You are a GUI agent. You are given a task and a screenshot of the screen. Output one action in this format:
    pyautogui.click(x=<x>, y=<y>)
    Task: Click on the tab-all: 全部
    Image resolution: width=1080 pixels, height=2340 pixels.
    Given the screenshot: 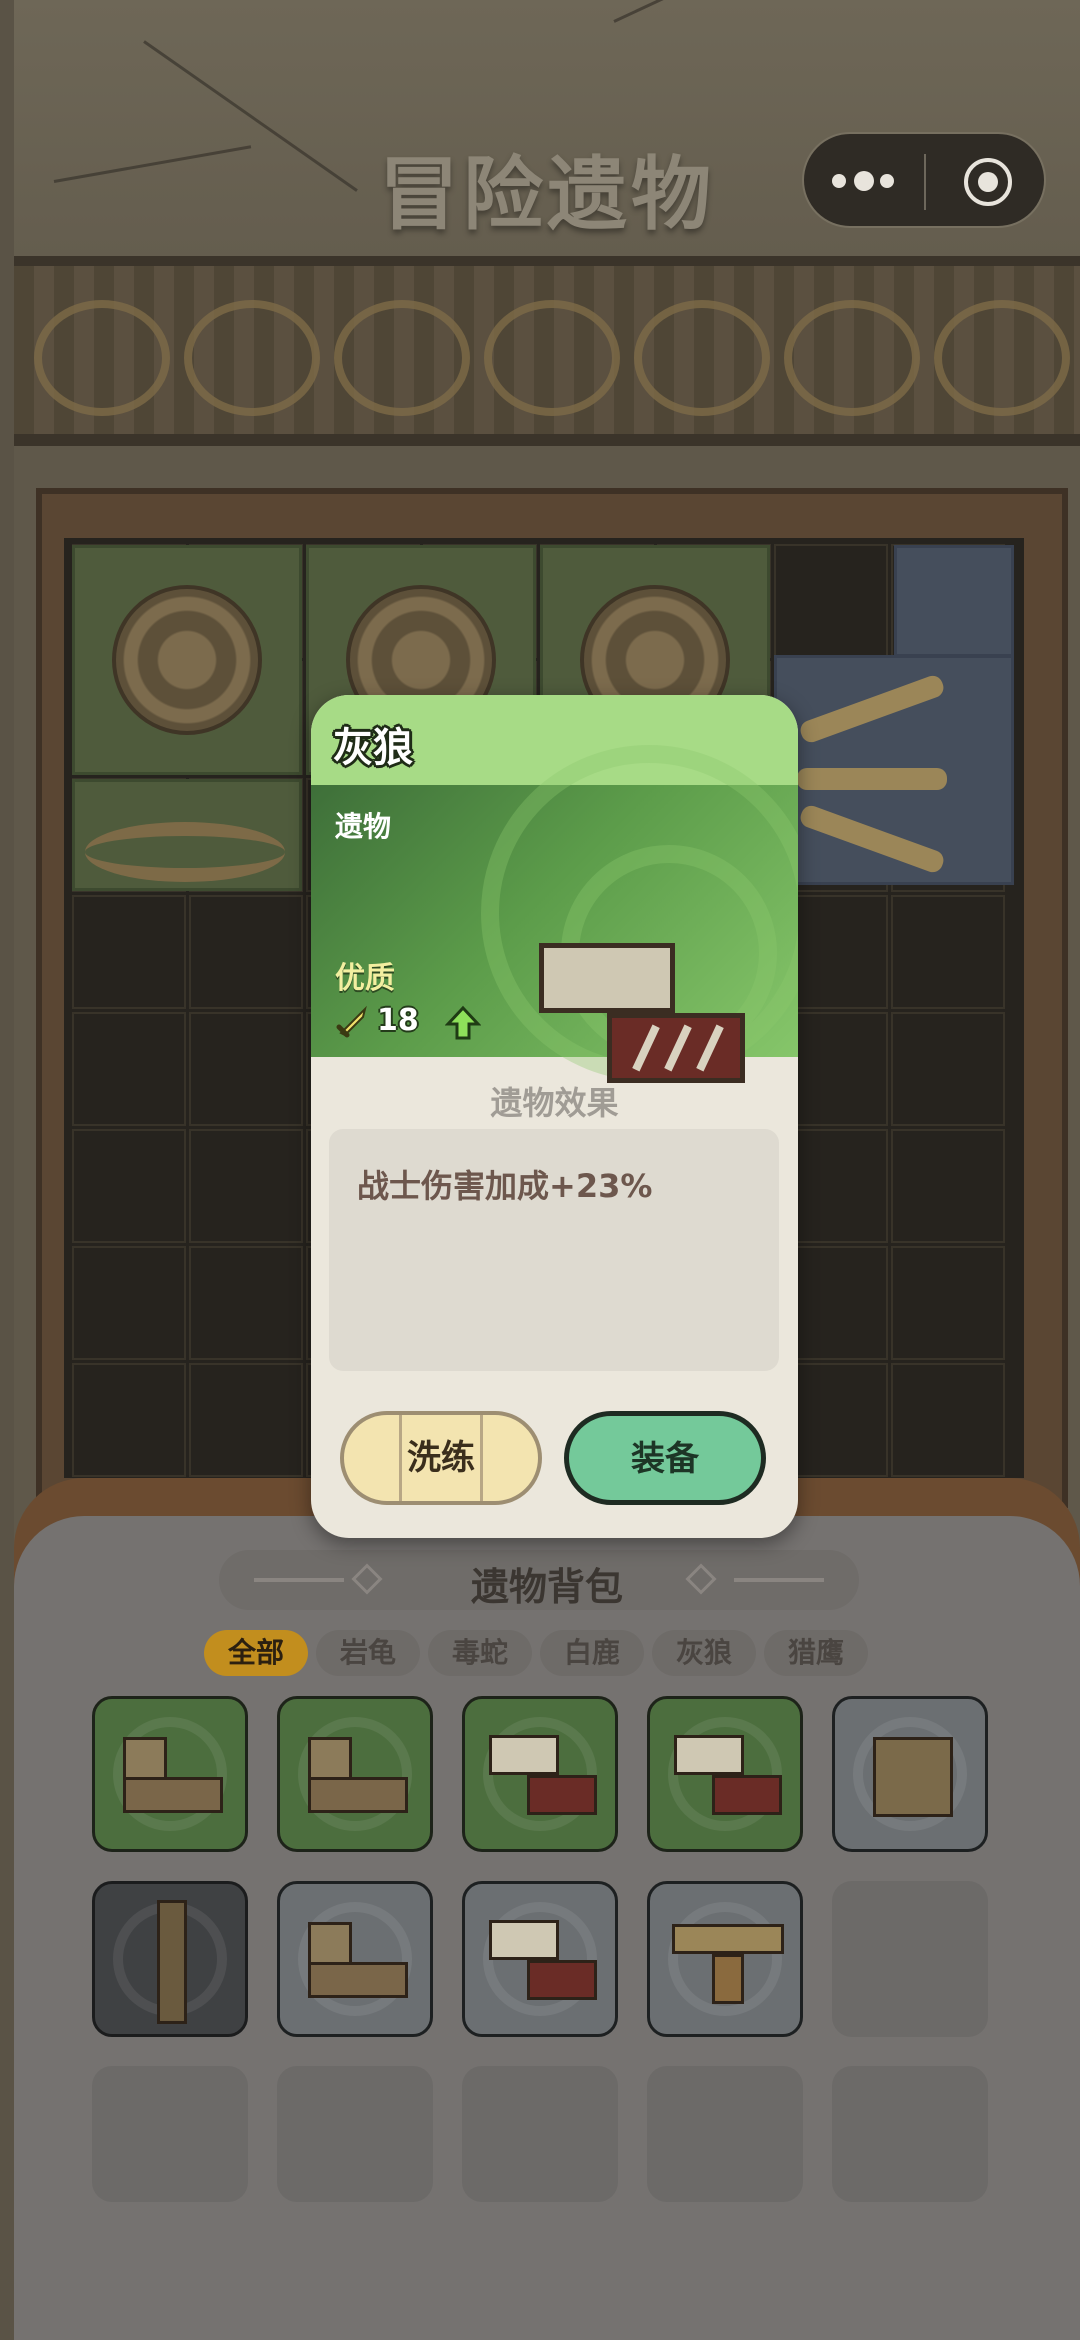 What is the action you would take?
    pyautogui.click(x=256, y=1653)
    